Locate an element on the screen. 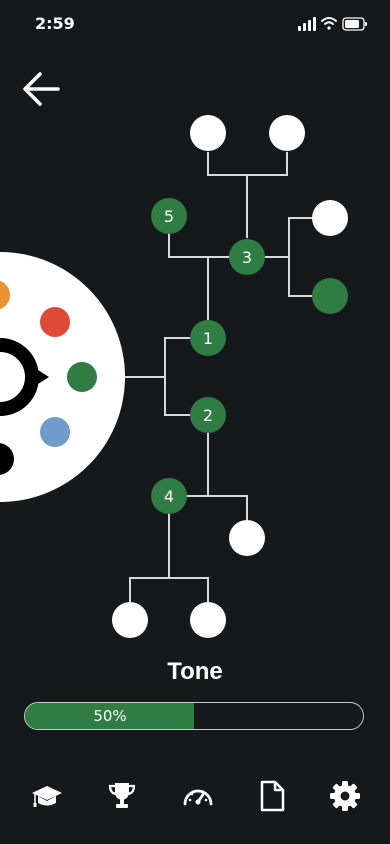 The width and height of the screenshot is (390, 844). graduation-cap-icon is located at coordinates (47, 796).